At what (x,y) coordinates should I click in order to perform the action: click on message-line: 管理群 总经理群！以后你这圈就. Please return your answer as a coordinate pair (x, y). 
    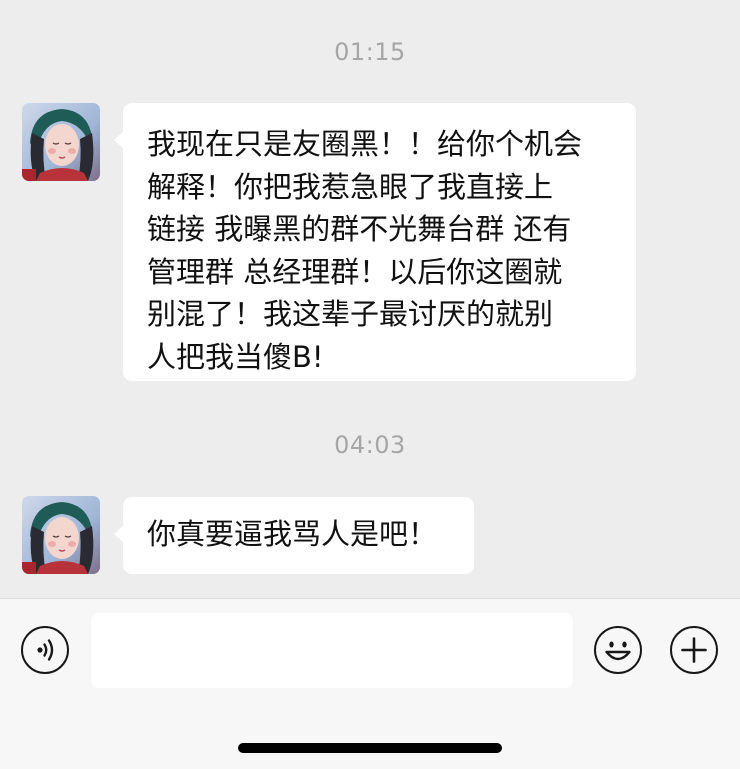
    Looking at the image, I should click on (355, 271).